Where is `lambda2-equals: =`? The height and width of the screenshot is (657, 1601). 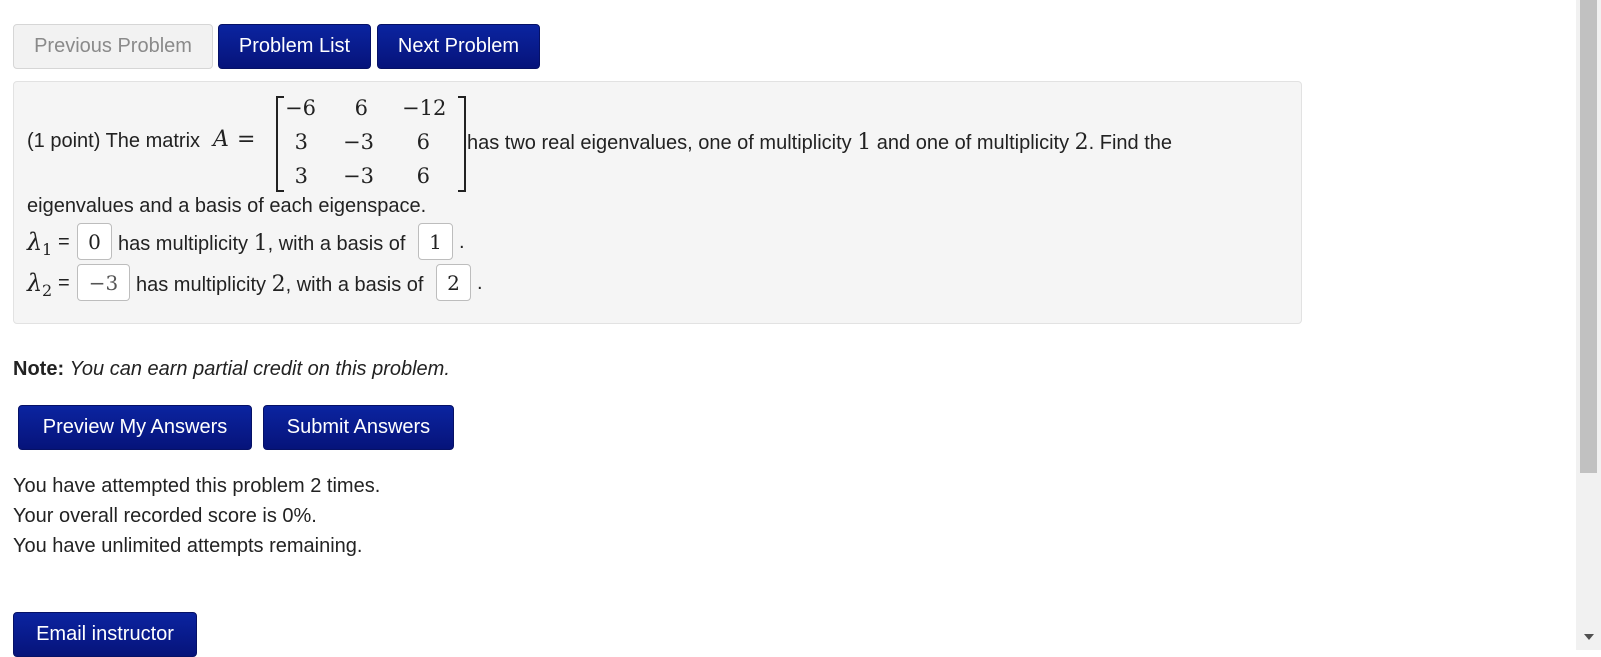 lambda2-equals: = is located at coordinates (64, 283).